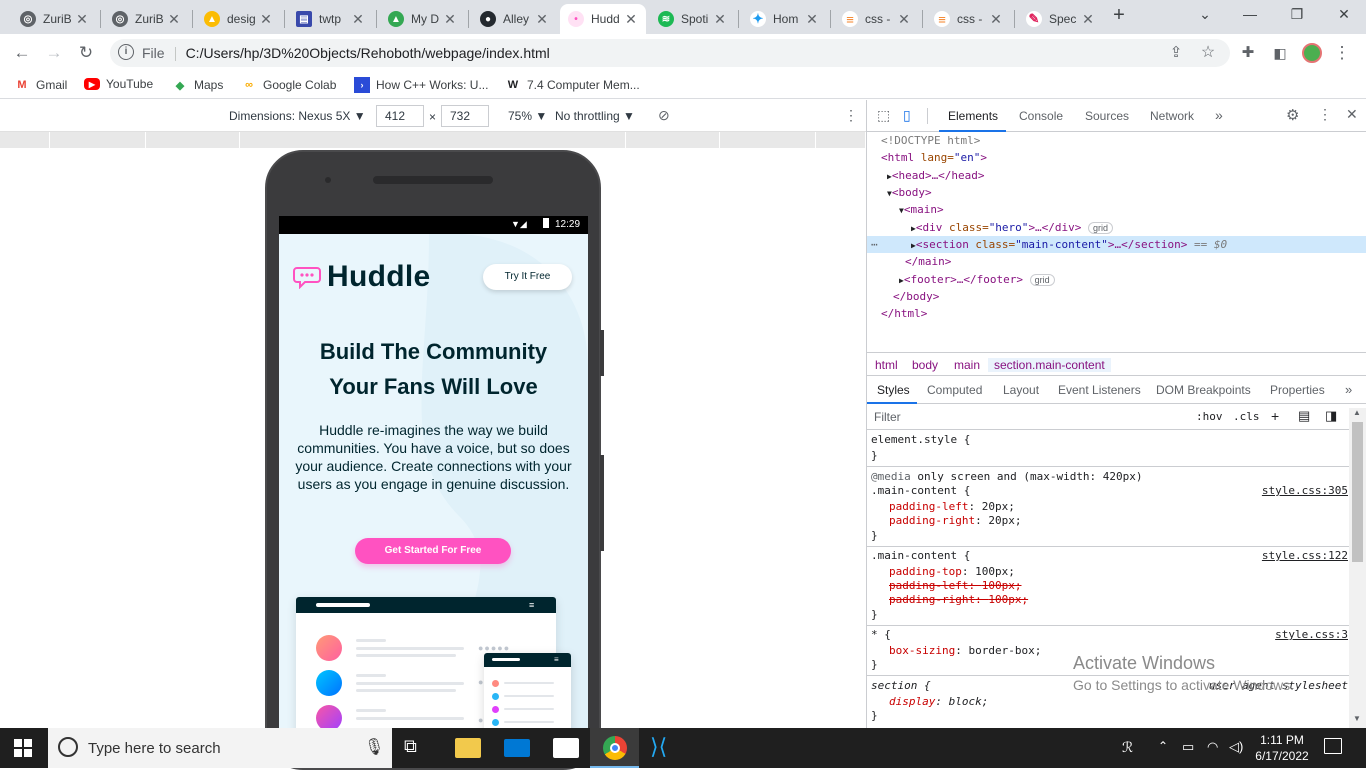 The image size is (1366, 770). I want to click on rule-source-link: style.css:3, so click(1311, 634).